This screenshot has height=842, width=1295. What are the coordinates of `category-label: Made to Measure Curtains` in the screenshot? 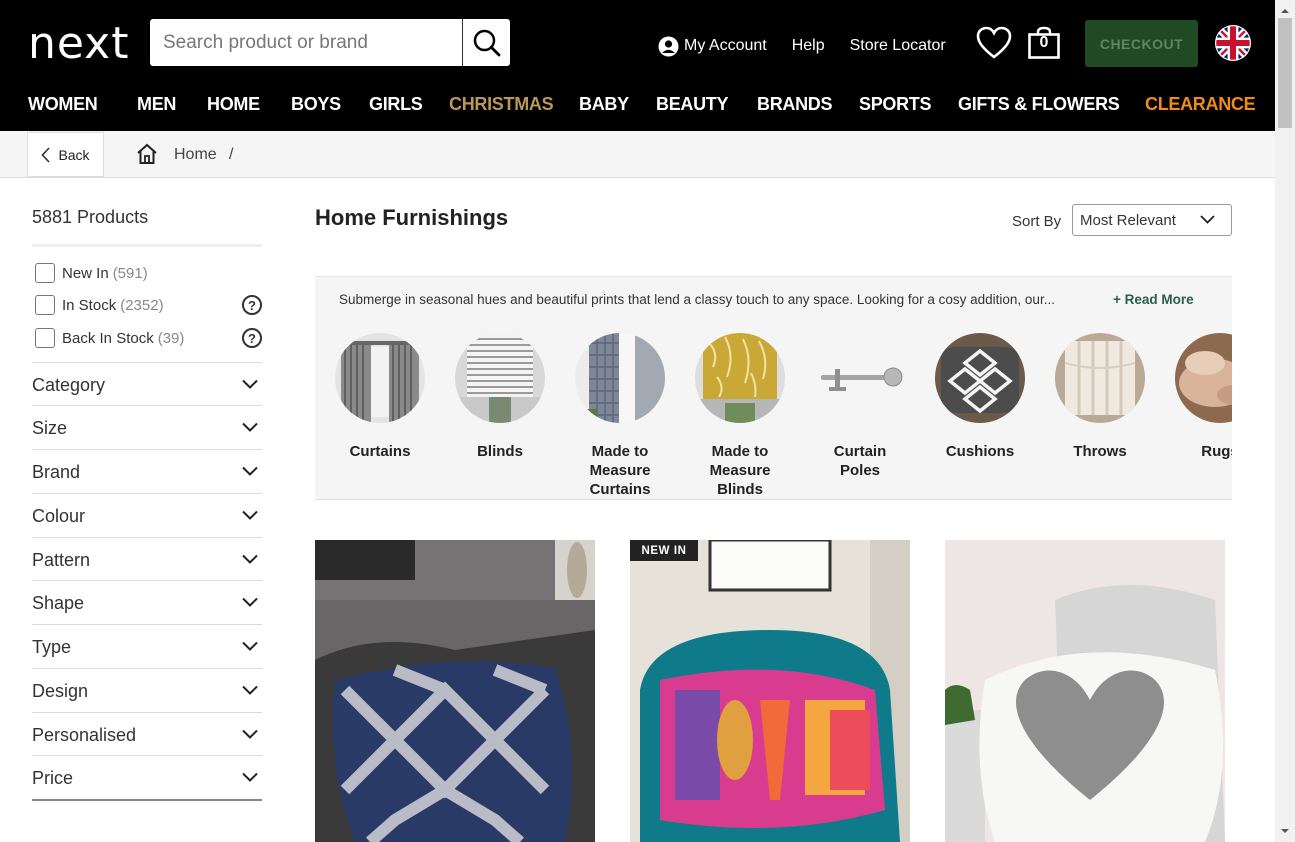 It's located at (620, 470).